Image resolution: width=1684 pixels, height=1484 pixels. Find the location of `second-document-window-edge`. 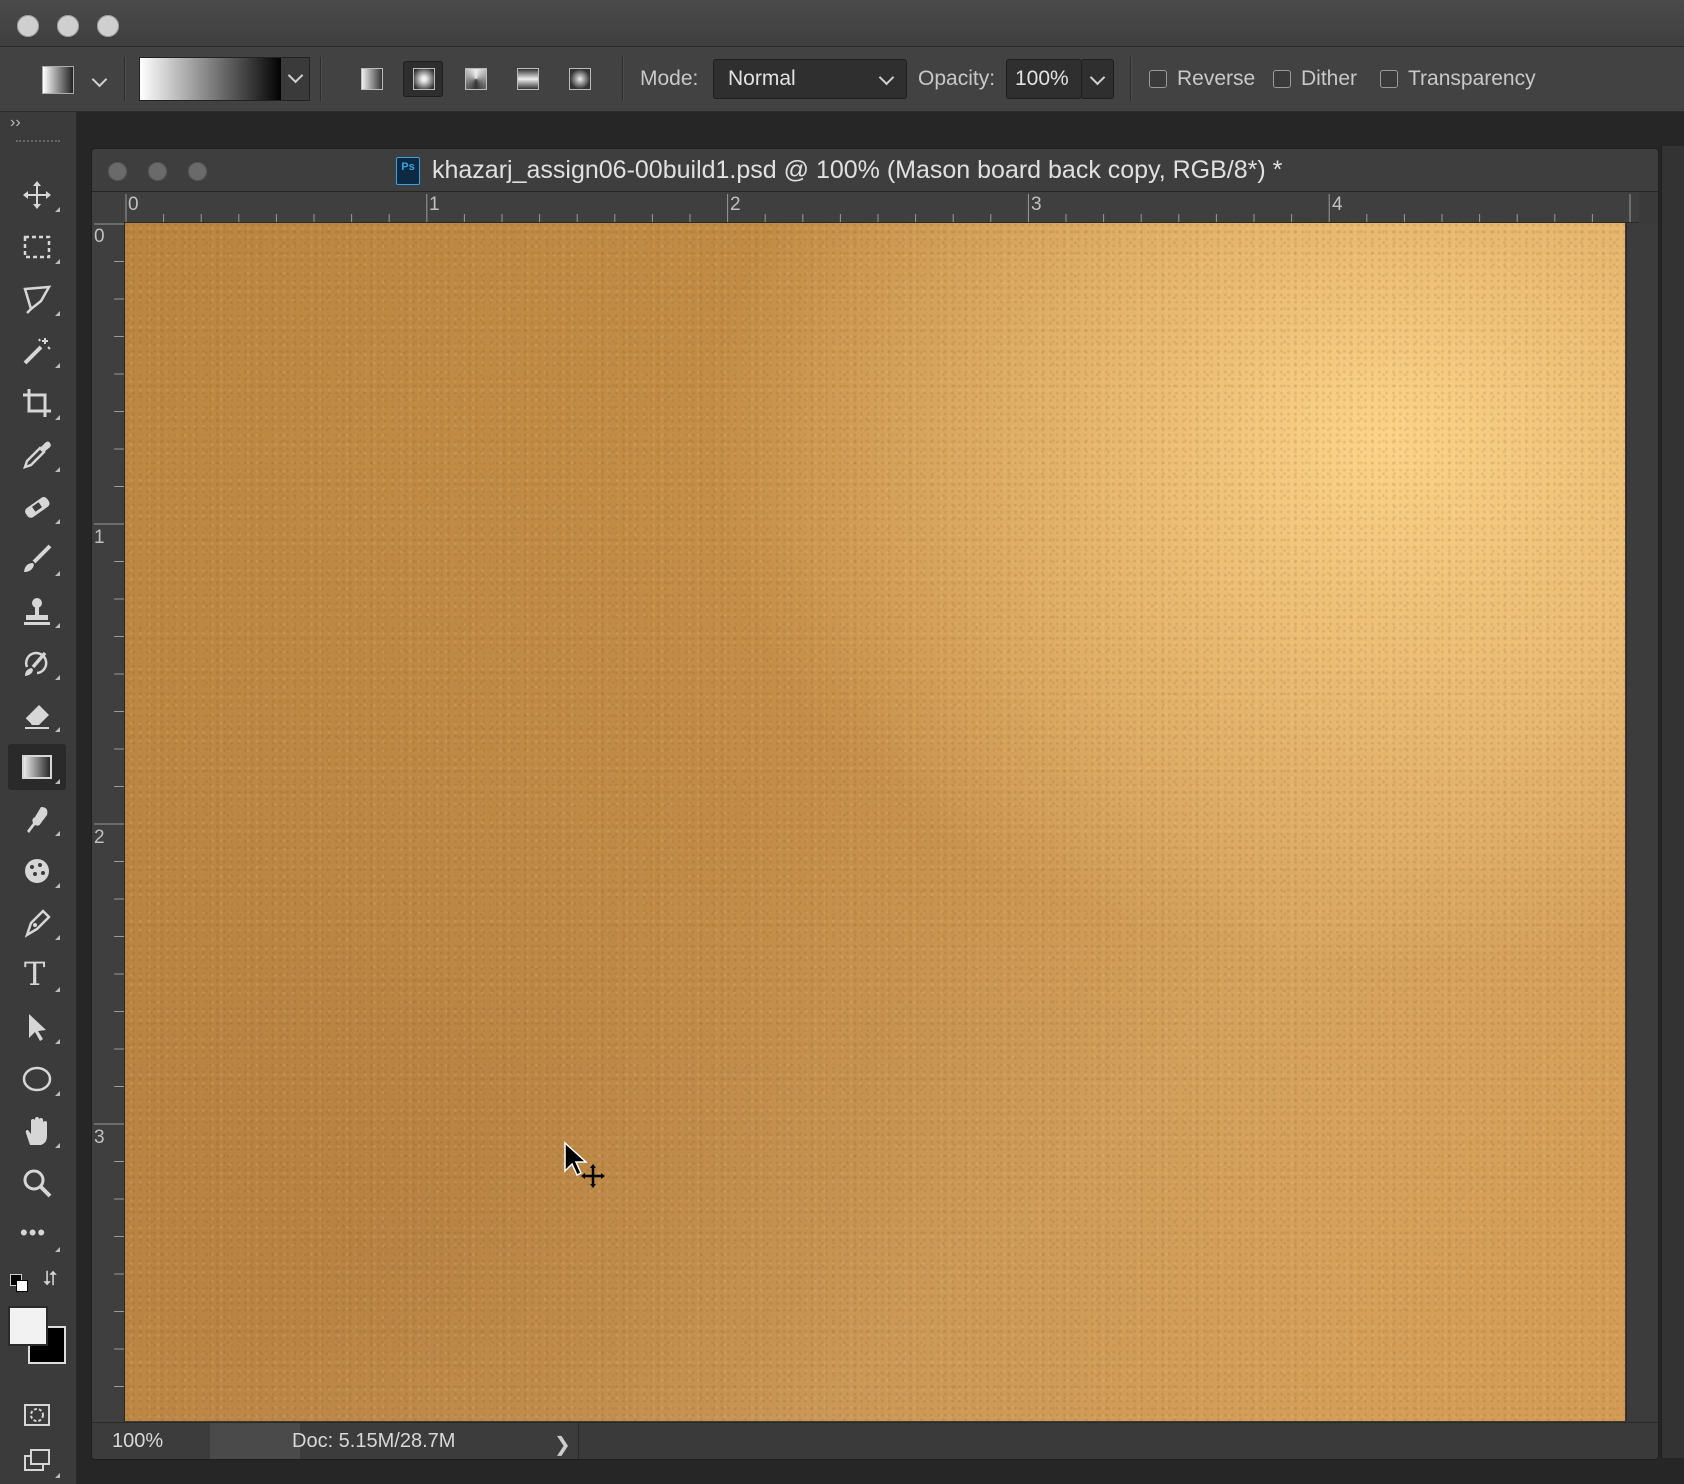

second-document-window-edge is located at coordinates (1672, 802).